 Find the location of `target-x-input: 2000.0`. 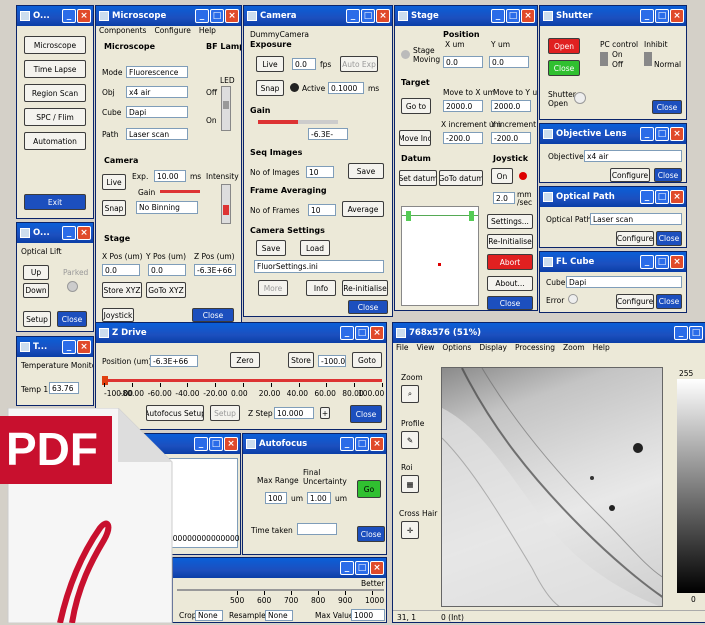

target-x-input: 2000.0 is located at coordinates (463, 106).